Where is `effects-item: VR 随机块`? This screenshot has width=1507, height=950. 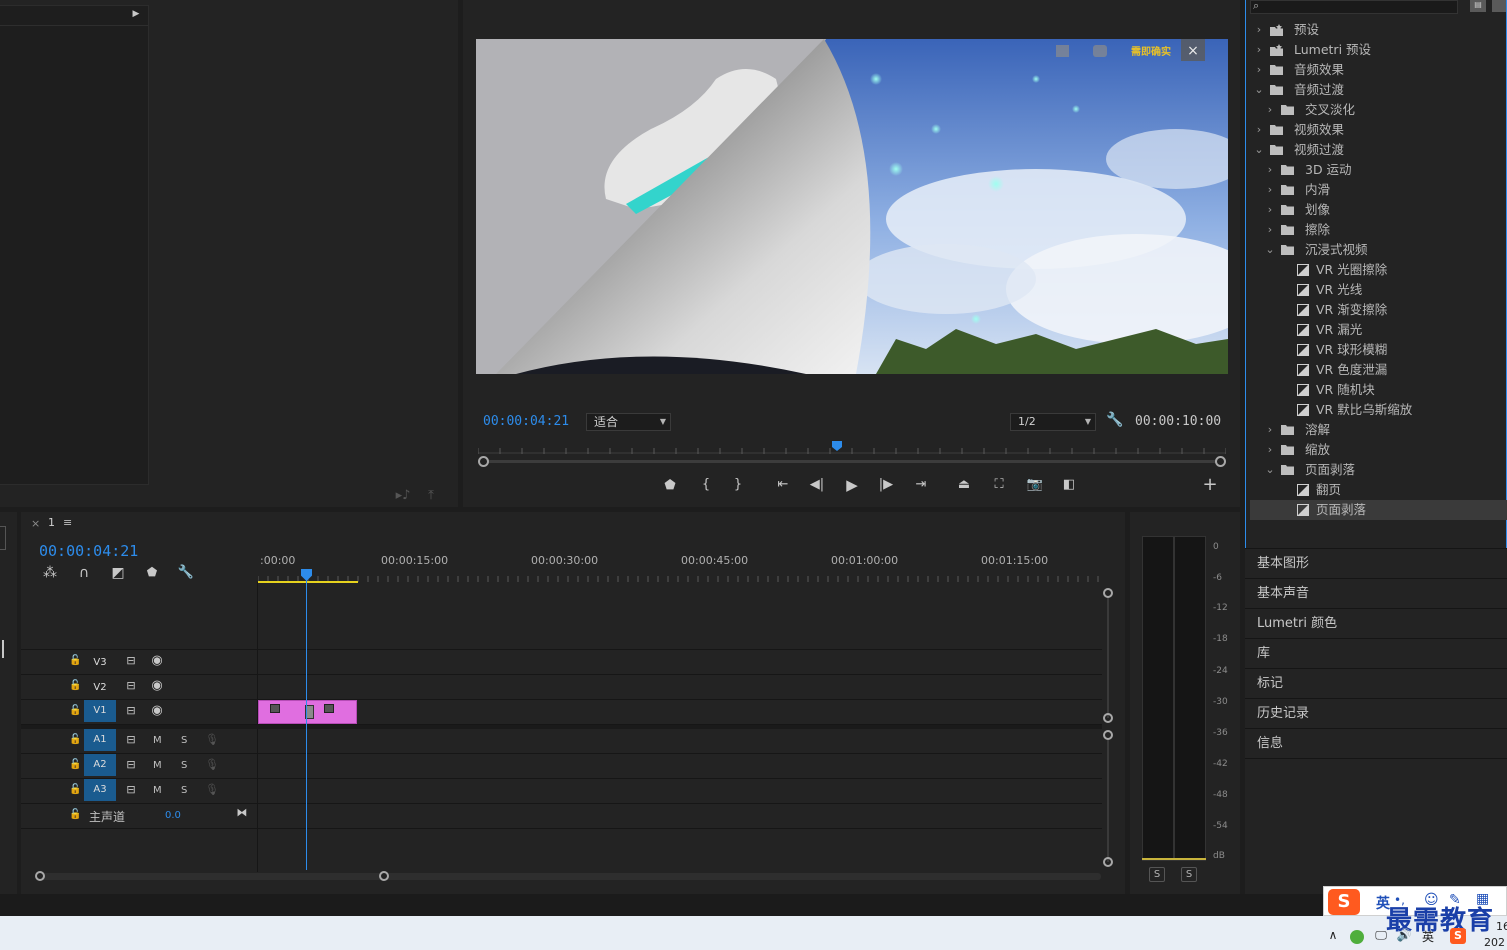
effects-item: VR 随机块 is located at coordinates (1378, 390).